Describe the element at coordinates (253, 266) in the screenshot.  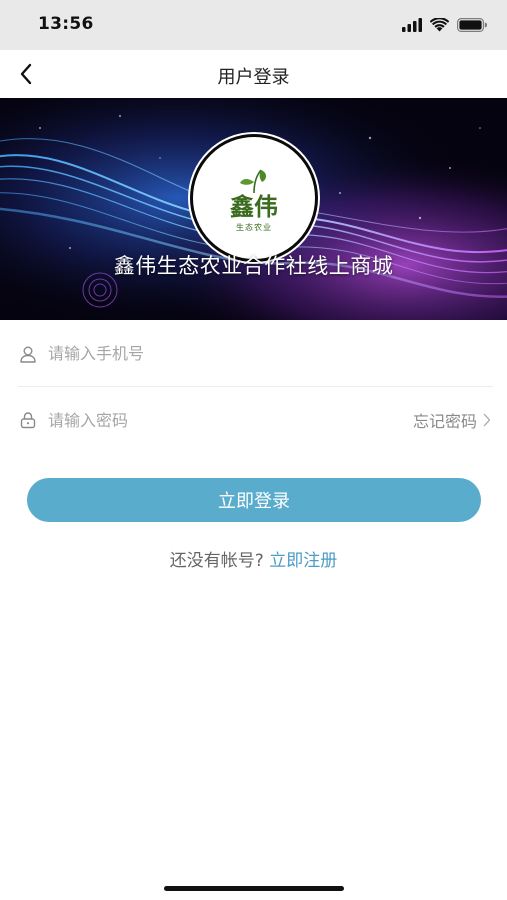
I see `banner-title: 鑫伟生态农业合作社线上商城` at that location.